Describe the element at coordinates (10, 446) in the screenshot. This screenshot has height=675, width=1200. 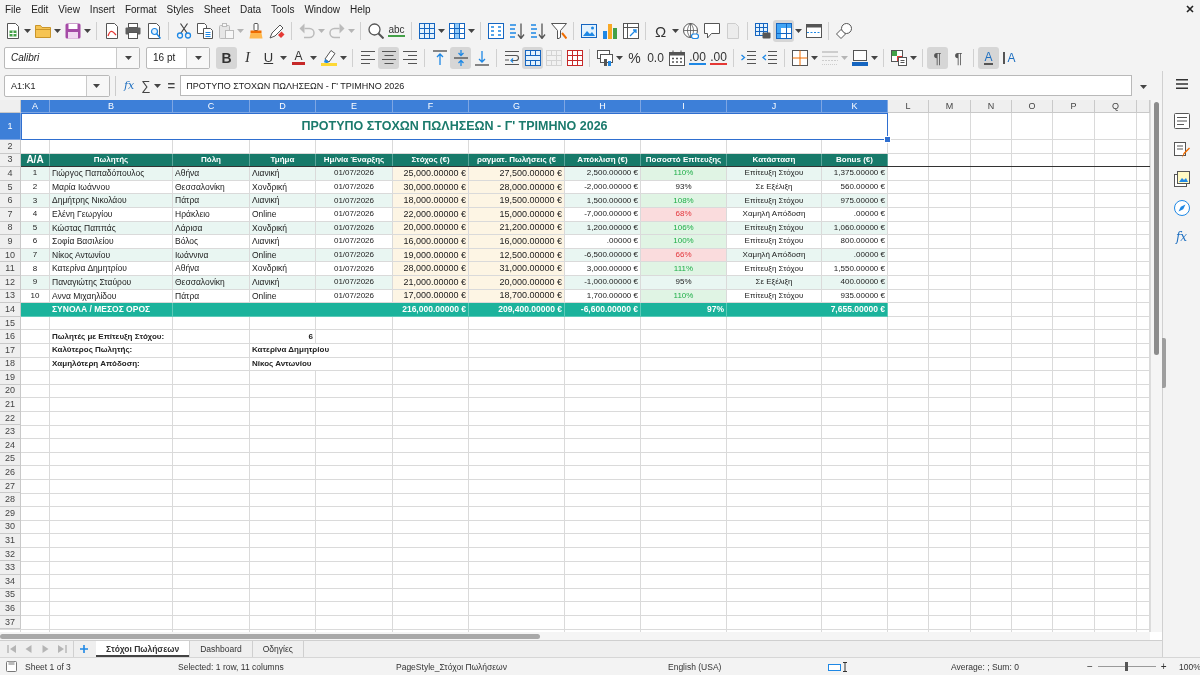
I see `row-header: 24` at that location.